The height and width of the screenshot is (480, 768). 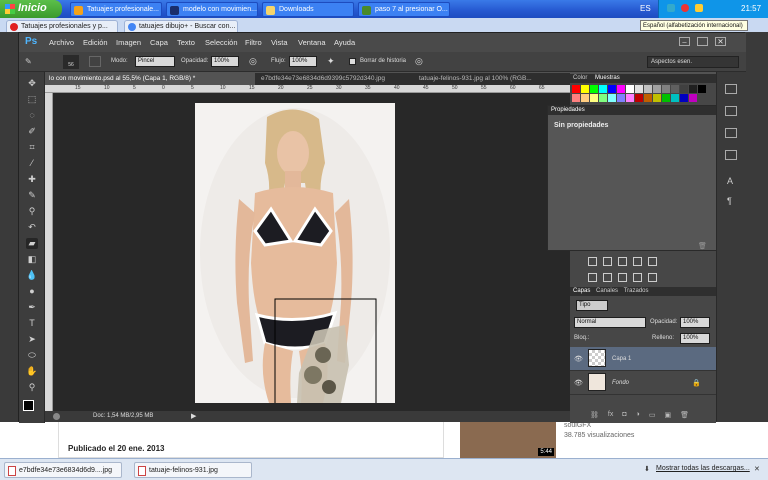 I want to click on eyedropper-tool-icon: ⁄, so click(x=32, y=163).